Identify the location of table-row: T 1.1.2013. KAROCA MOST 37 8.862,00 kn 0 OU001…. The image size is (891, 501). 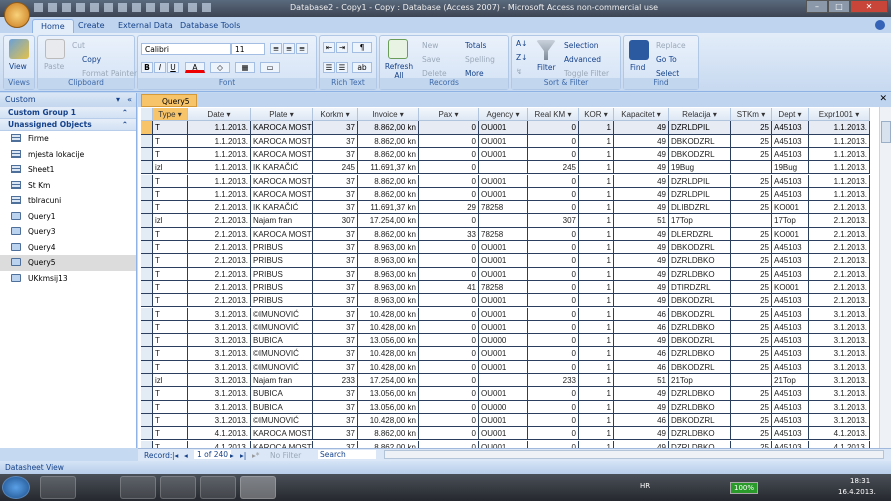
(505, 154).